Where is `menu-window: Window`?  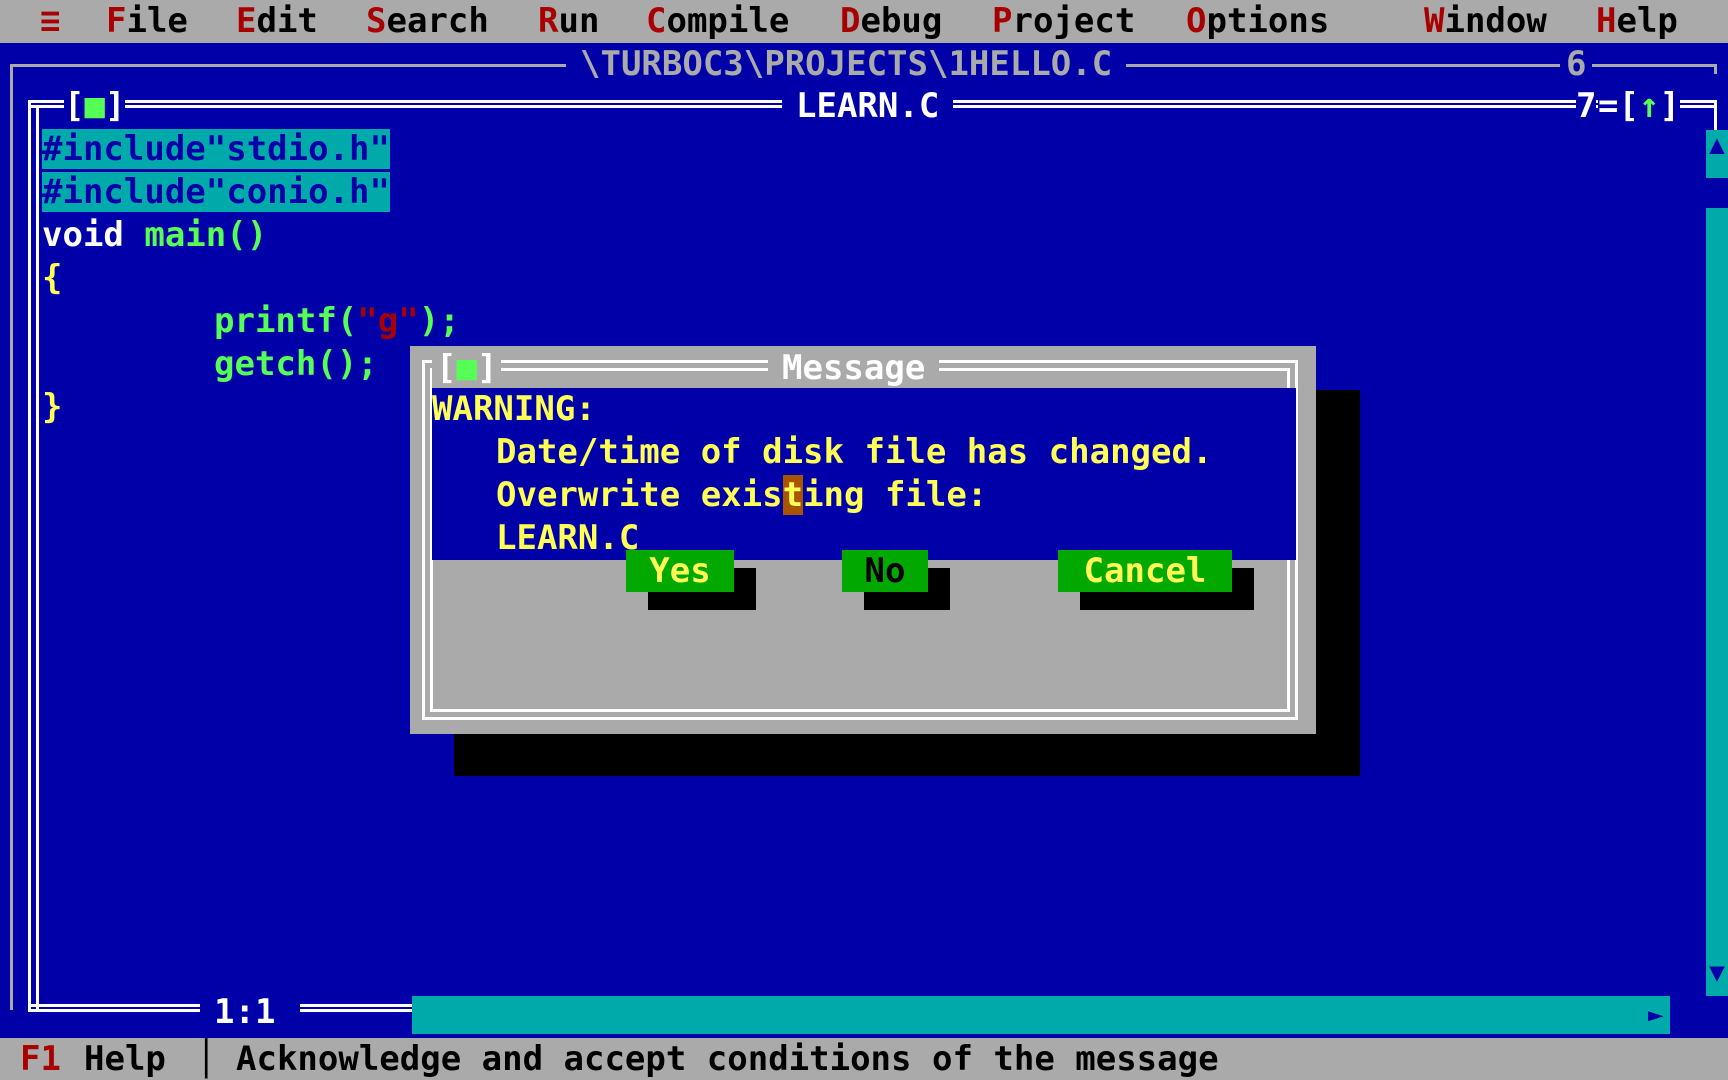
menu-window: Window is located at coordinates (1485, 21).